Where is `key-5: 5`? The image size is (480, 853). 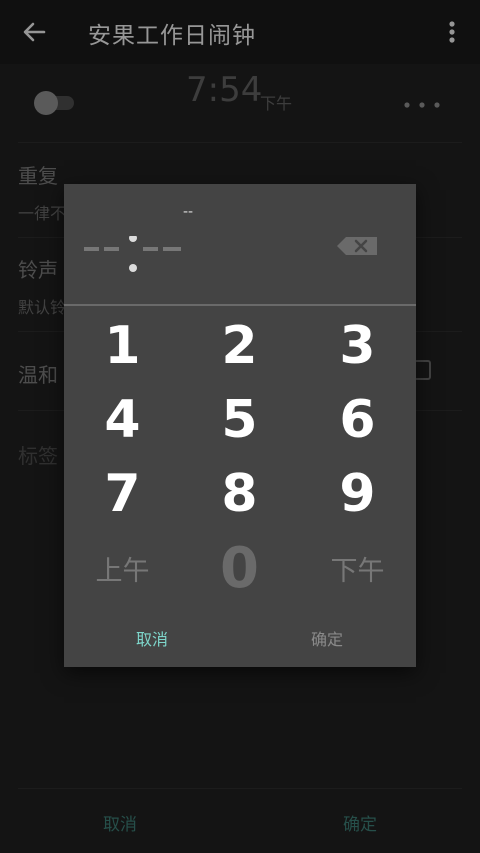 key-5: 5 is located at coordinates (239, 420).